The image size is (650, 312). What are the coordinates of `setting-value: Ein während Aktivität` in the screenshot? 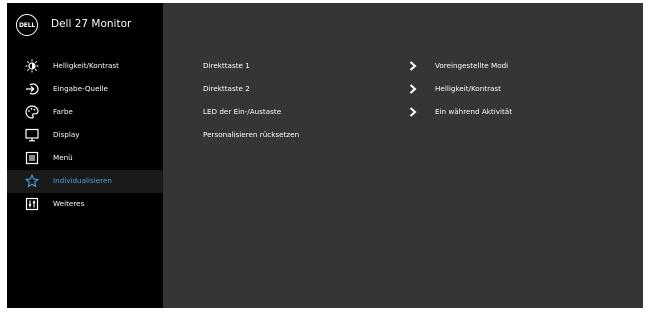 It's located at (474, 111).